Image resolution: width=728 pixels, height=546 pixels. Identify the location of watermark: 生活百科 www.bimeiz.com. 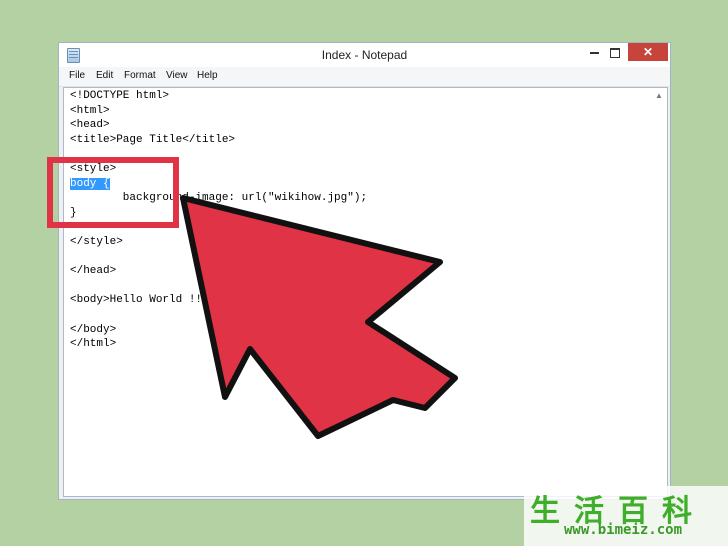
(626, 516).